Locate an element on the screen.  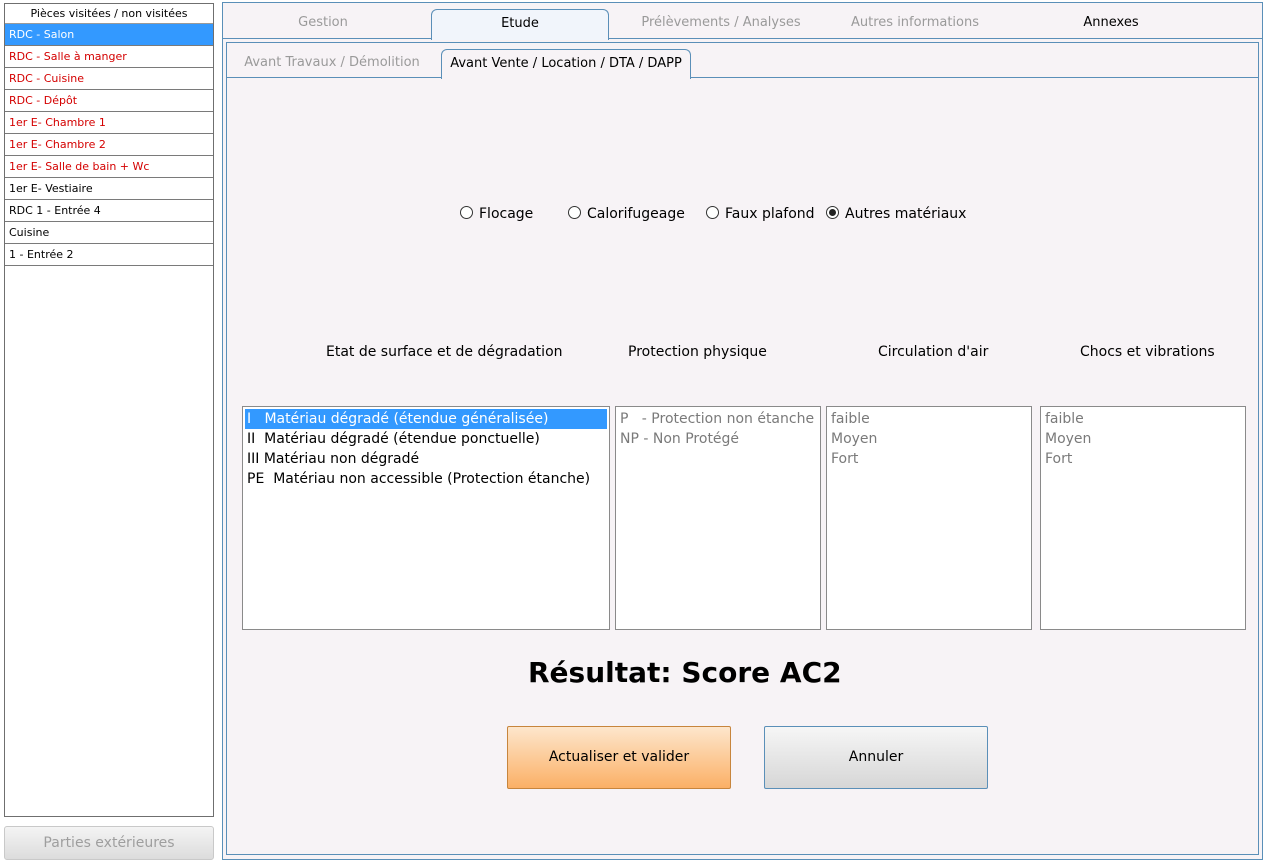
room-row: 1 - Entrée 2 is located at coordinates (109, 255).